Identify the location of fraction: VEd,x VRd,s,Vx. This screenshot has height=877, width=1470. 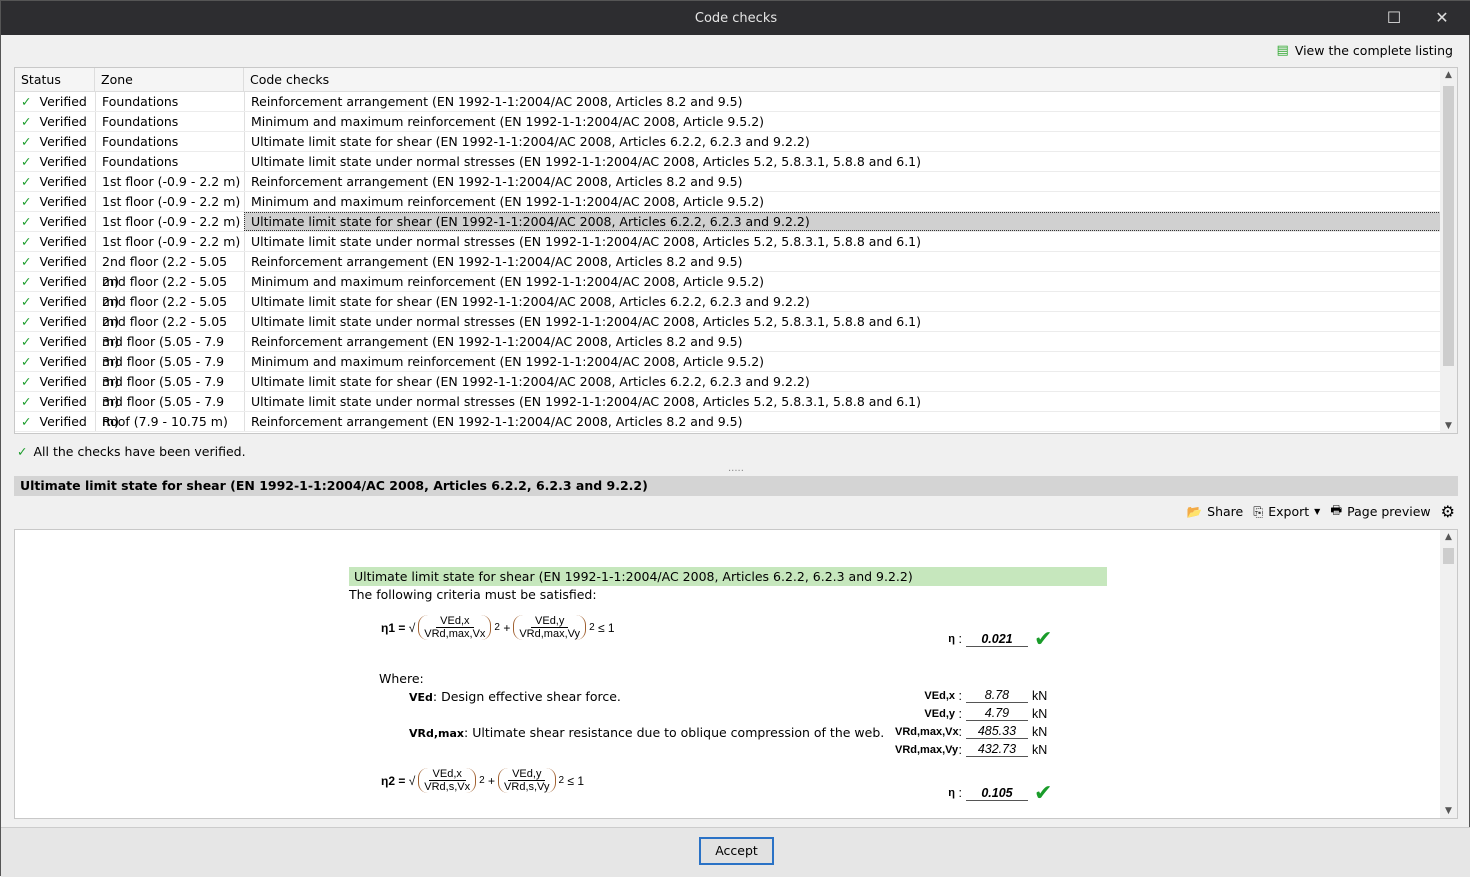
(447, 780).